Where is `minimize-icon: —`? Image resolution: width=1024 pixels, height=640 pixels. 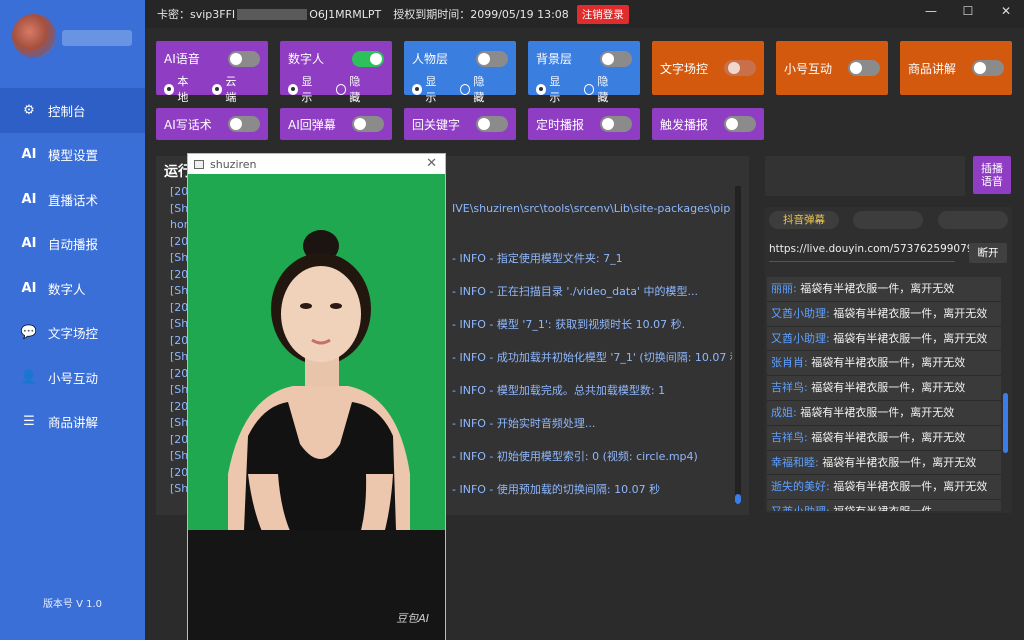
minimize-icon: — is located at coordinates (931, 11).